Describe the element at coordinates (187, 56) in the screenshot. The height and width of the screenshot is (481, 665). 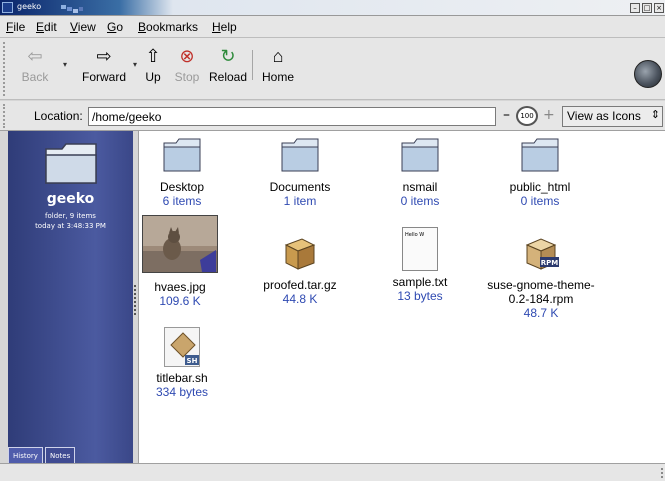
I see `stop-icon: ⊗` at that location.